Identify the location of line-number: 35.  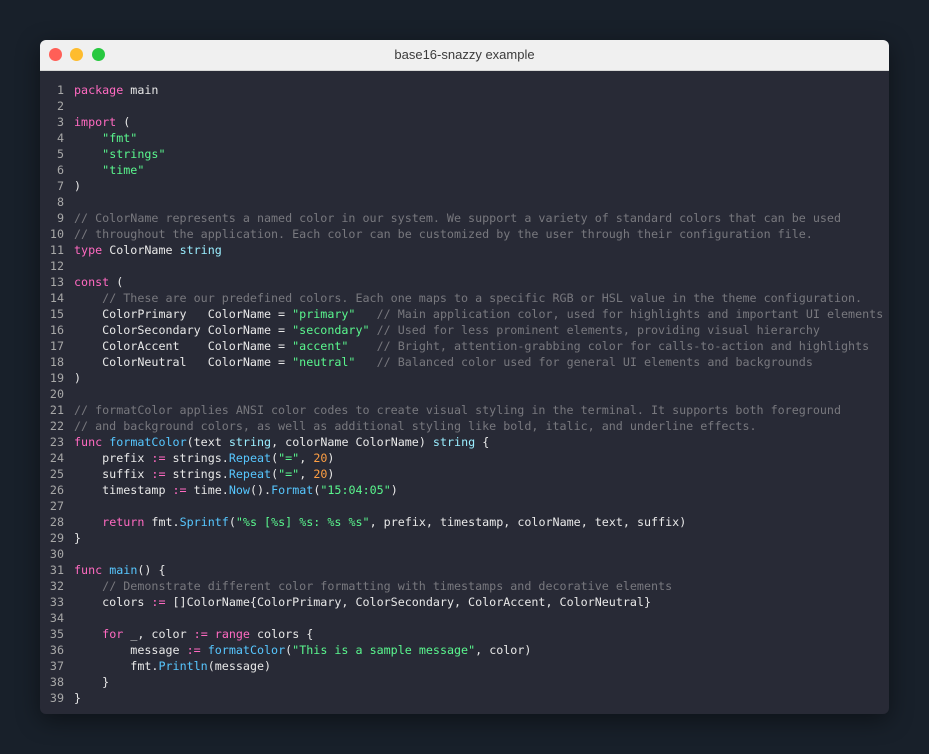
(56, 634).